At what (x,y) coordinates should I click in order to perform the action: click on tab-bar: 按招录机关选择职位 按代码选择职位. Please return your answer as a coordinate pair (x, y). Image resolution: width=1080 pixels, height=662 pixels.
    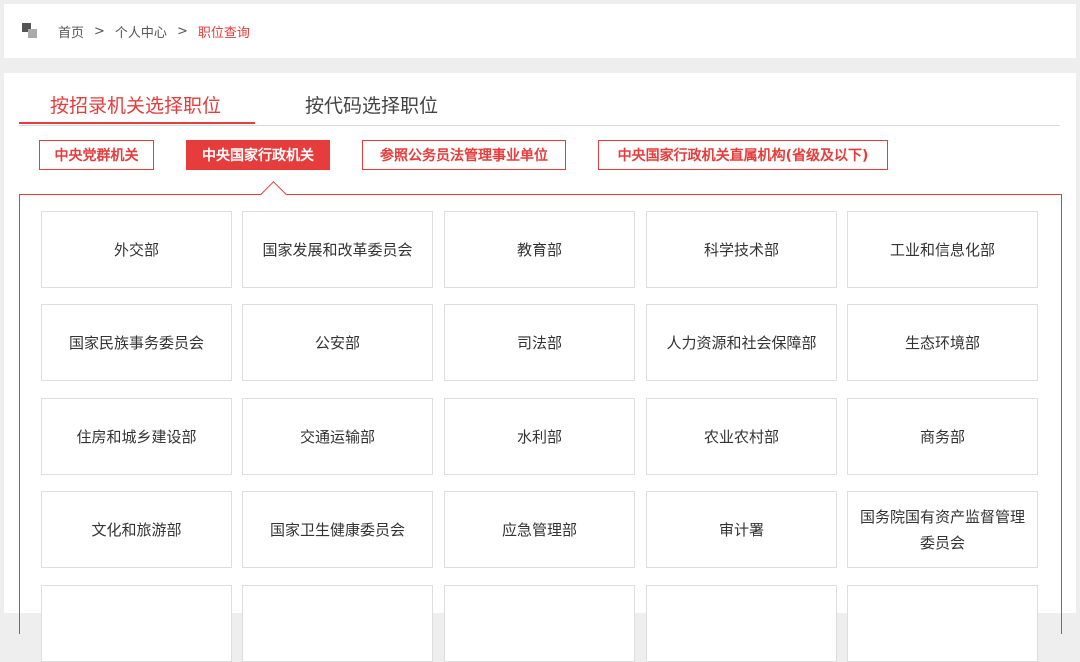
    Looking at the image, I should click on (539, 99).